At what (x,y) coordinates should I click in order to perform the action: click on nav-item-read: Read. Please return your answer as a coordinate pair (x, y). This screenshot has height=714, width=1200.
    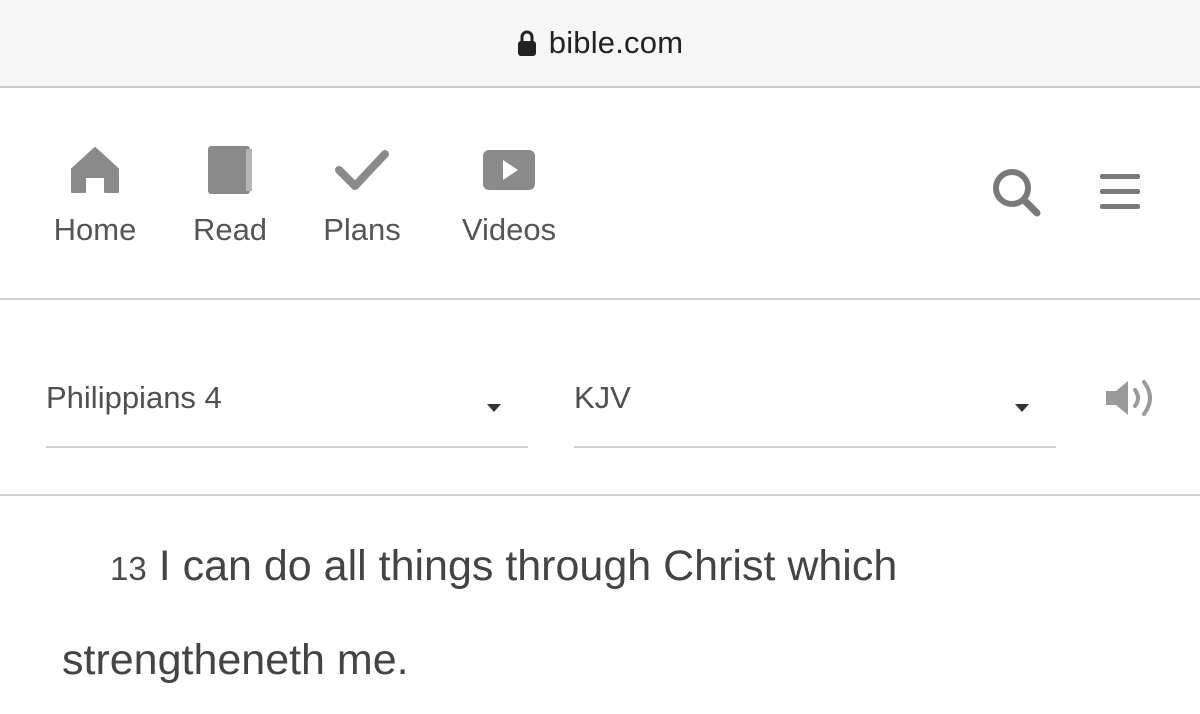
    Looking at the image, I should click on (230, 194).